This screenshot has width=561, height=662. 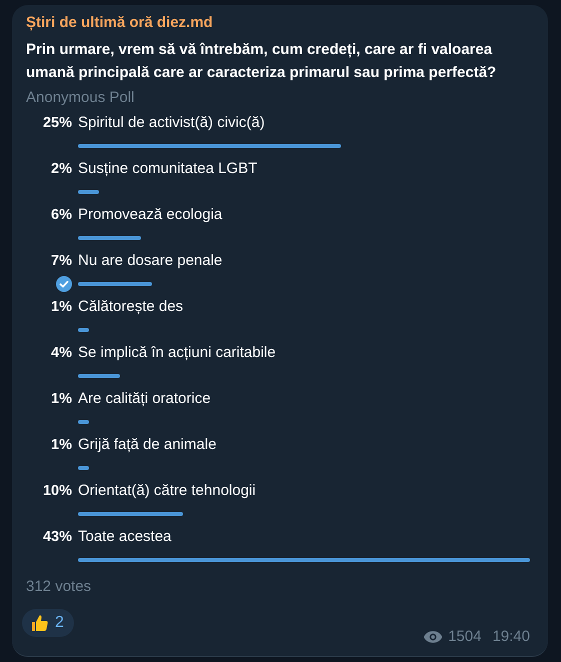 I want to click on option-percent: 7%, so click(x=61, y=261).